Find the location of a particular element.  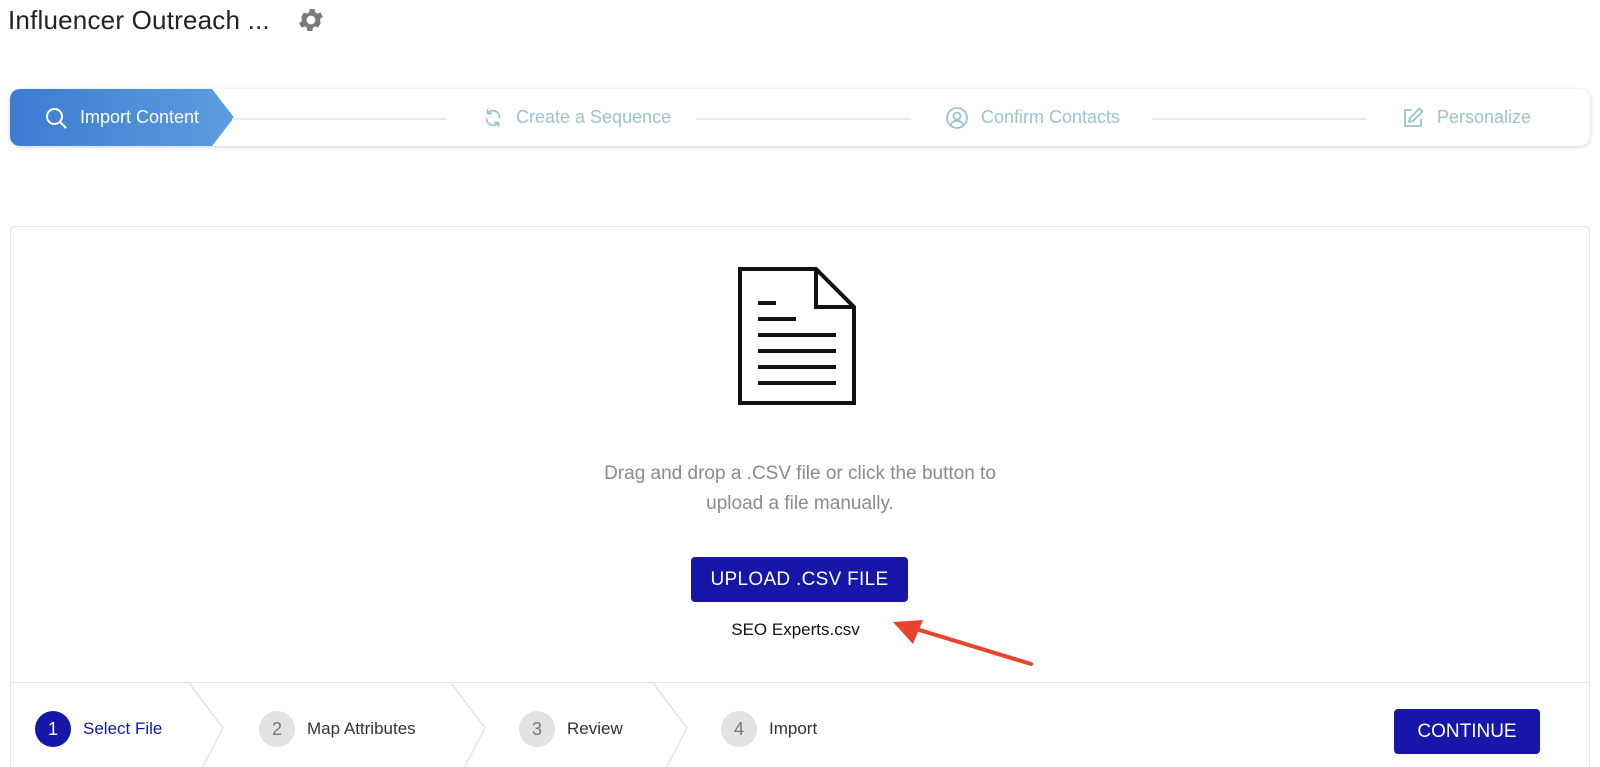

step-label: Review is located at coordinates (595, 728).